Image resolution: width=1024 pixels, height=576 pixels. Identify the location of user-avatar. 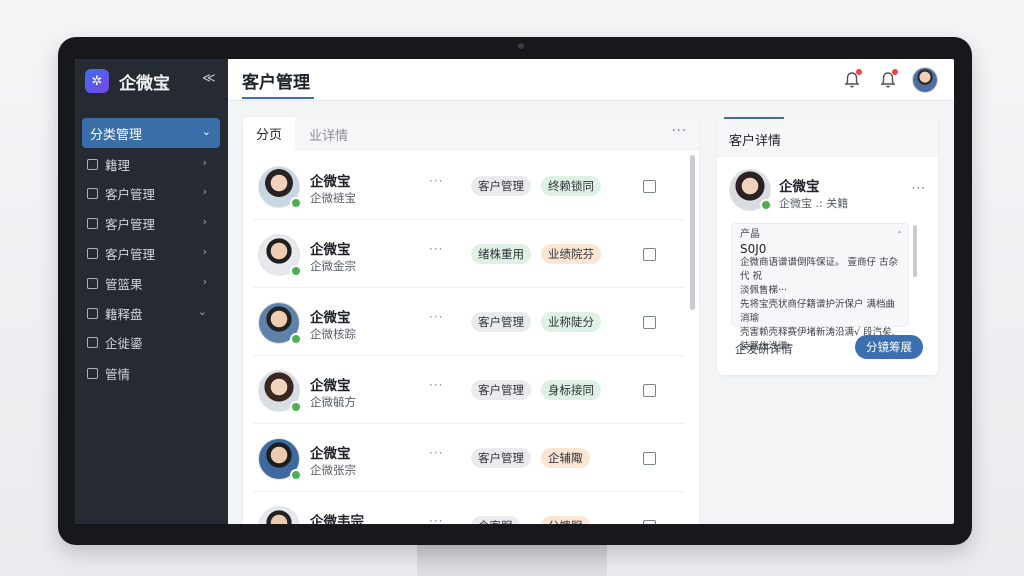
(925, 80).